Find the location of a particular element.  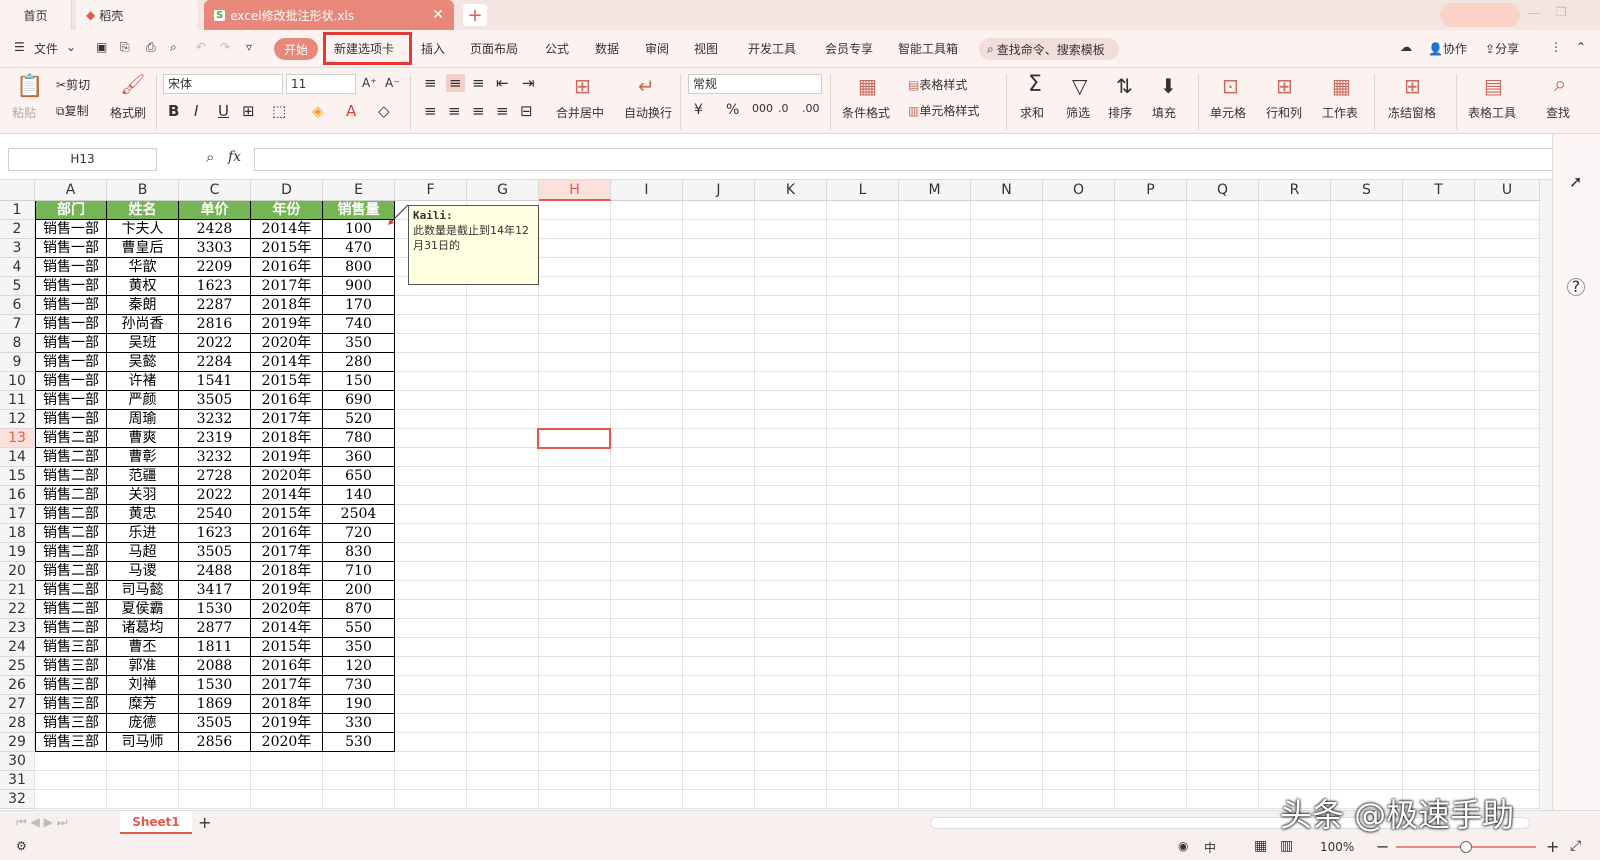

table-cell: 刘禅 is located at coordinates (143, 685).